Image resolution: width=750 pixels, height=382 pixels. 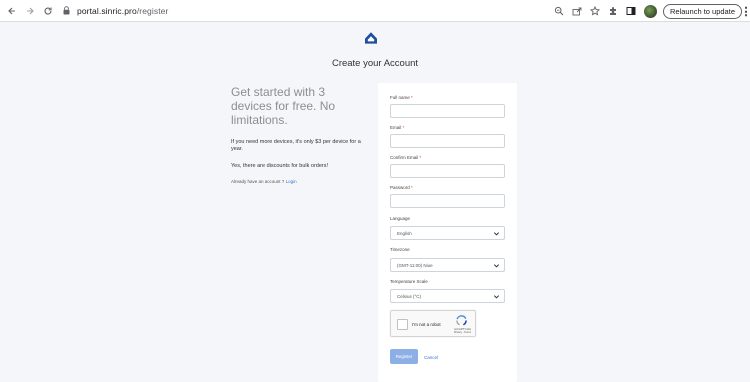 What do you see at coordinates (402, 324) in the screenshot?
I see `recaptcha-checkbox` at bounding box center [402, 324].